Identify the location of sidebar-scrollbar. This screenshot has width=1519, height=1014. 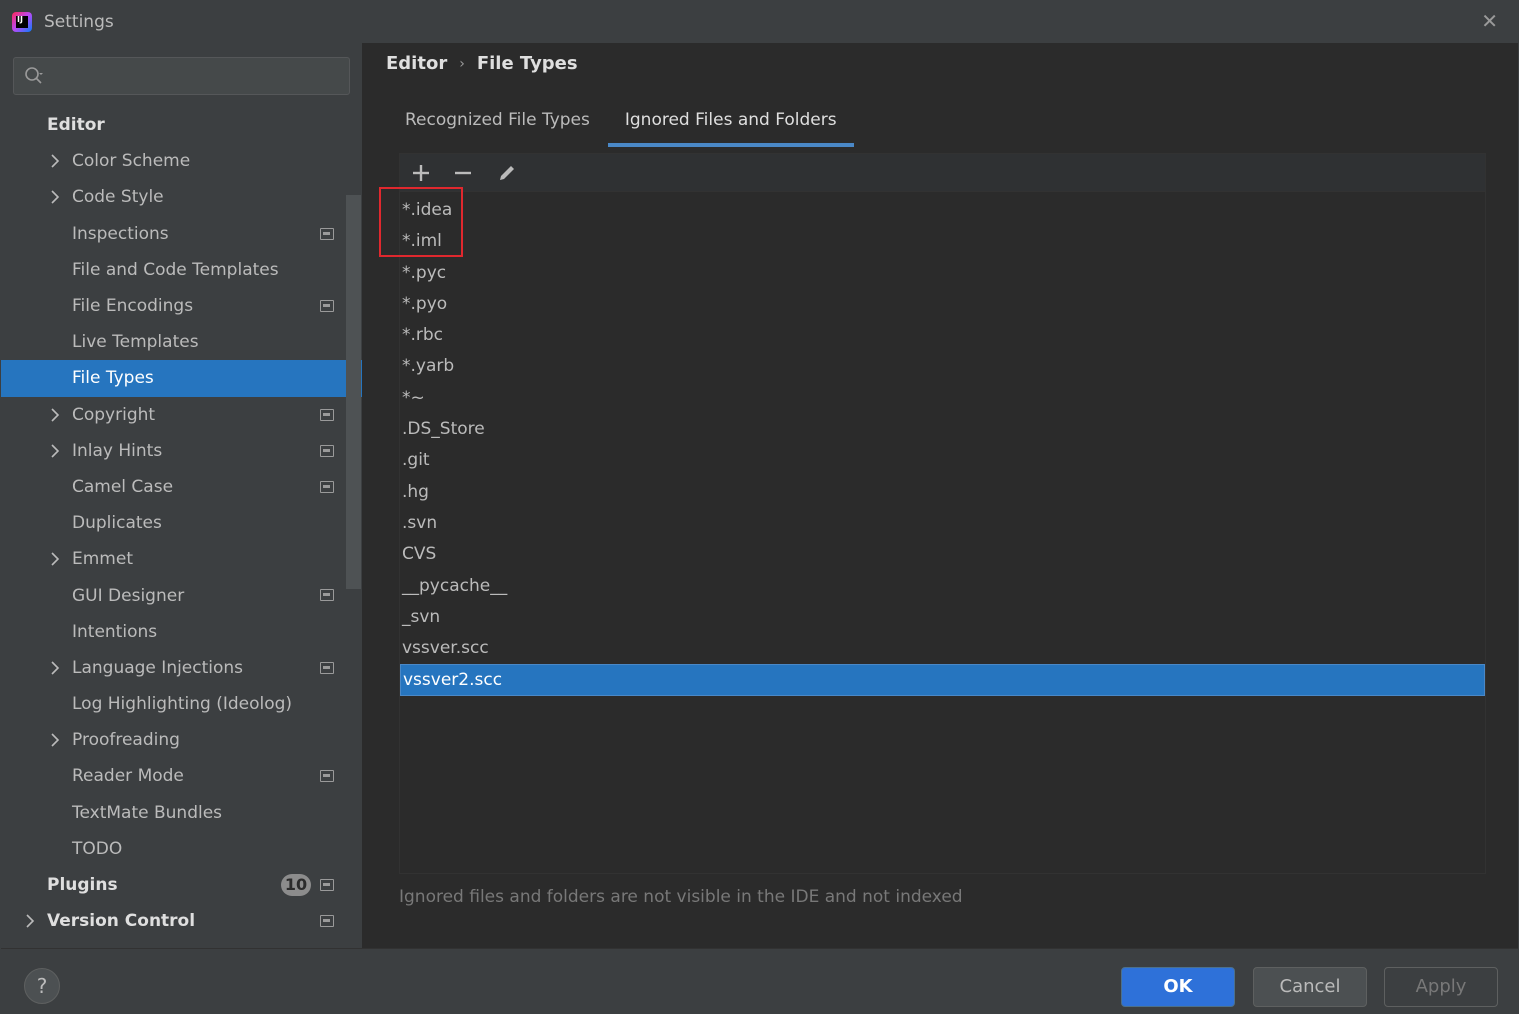
(353, 392).